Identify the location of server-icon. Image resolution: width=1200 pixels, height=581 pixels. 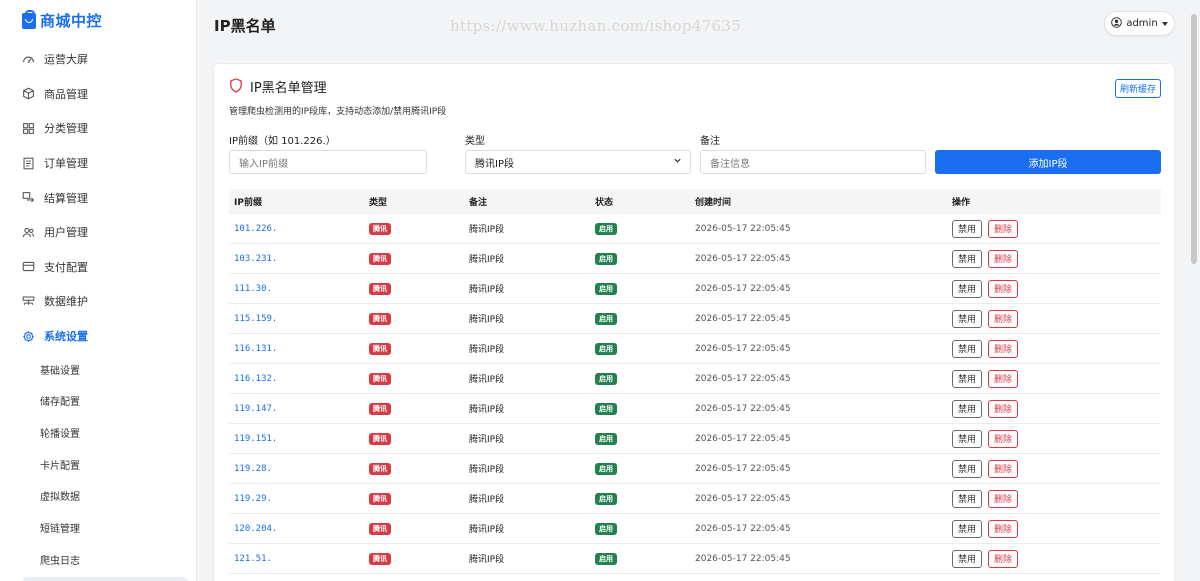
(28, 301).